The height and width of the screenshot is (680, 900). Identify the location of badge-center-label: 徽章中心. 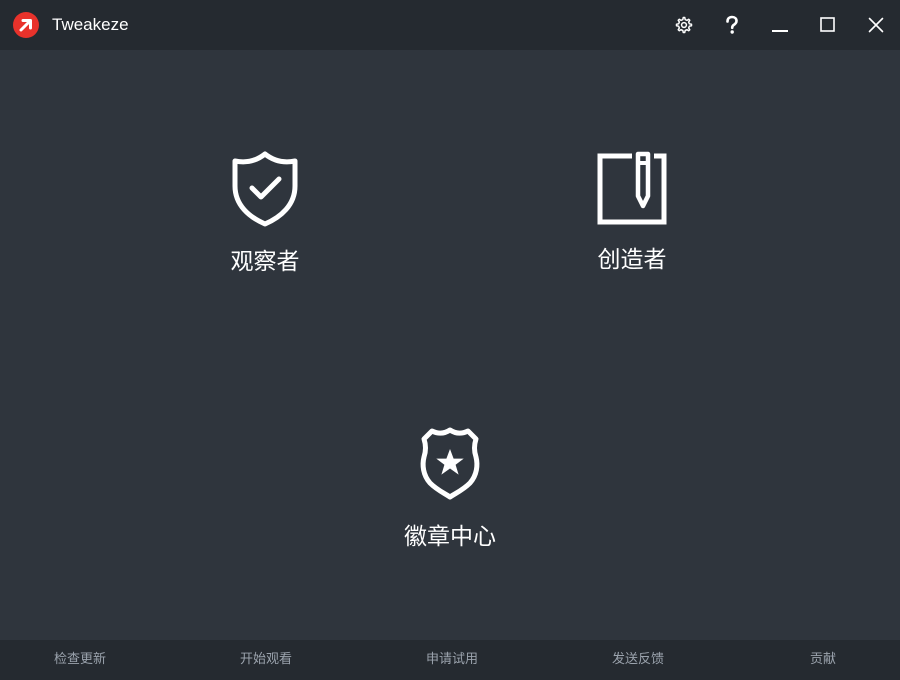
(450, 537).